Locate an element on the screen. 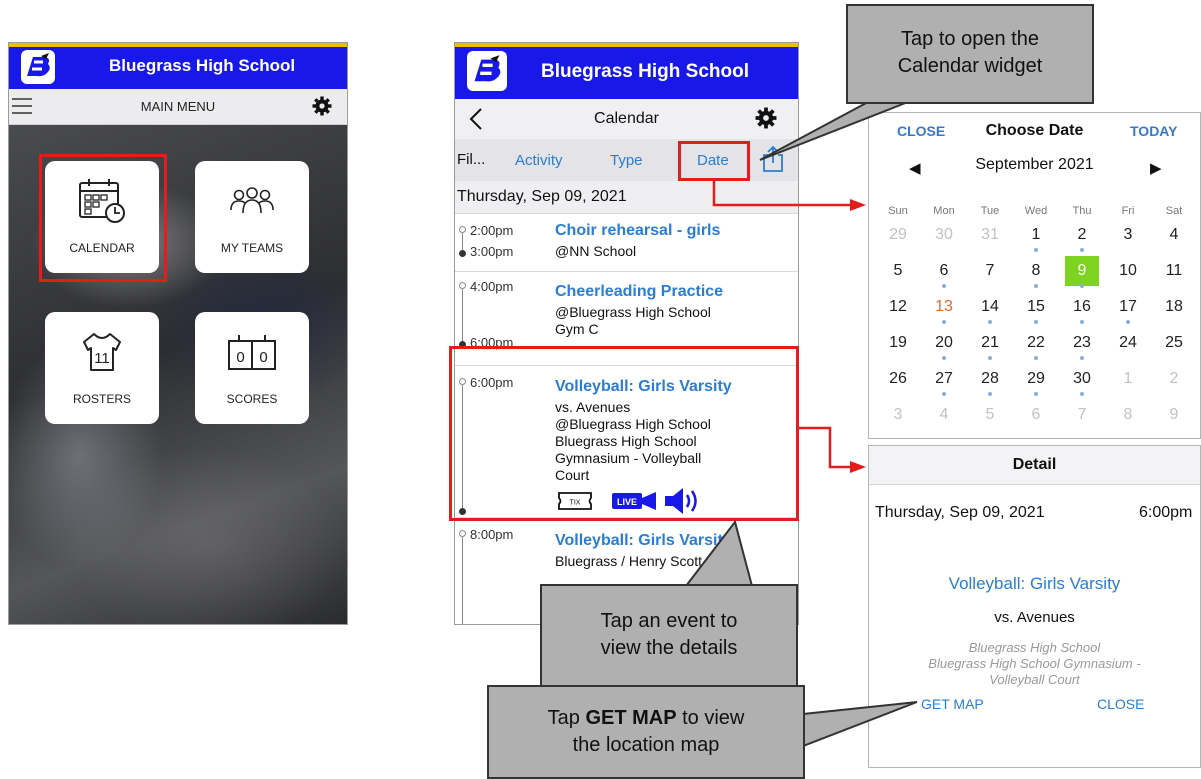  callout-event: Tap an event to view the details is located at coordinates (669, 635).